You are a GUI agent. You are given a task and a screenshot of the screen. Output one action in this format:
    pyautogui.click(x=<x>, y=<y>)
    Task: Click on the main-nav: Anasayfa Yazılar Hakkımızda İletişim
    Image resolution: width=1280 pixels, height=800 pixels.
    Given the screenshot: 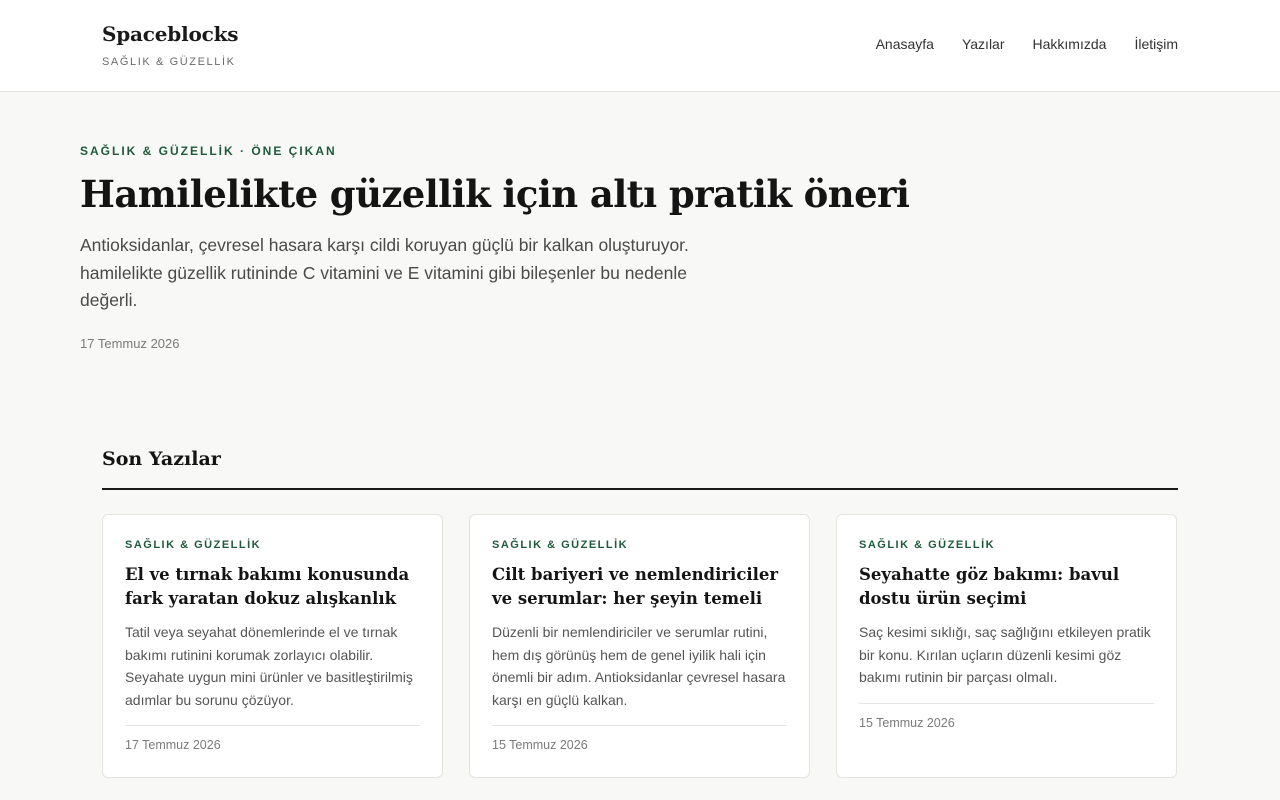 What is the action you would take?
    pyautogui.click(x=1027, y=44)
    